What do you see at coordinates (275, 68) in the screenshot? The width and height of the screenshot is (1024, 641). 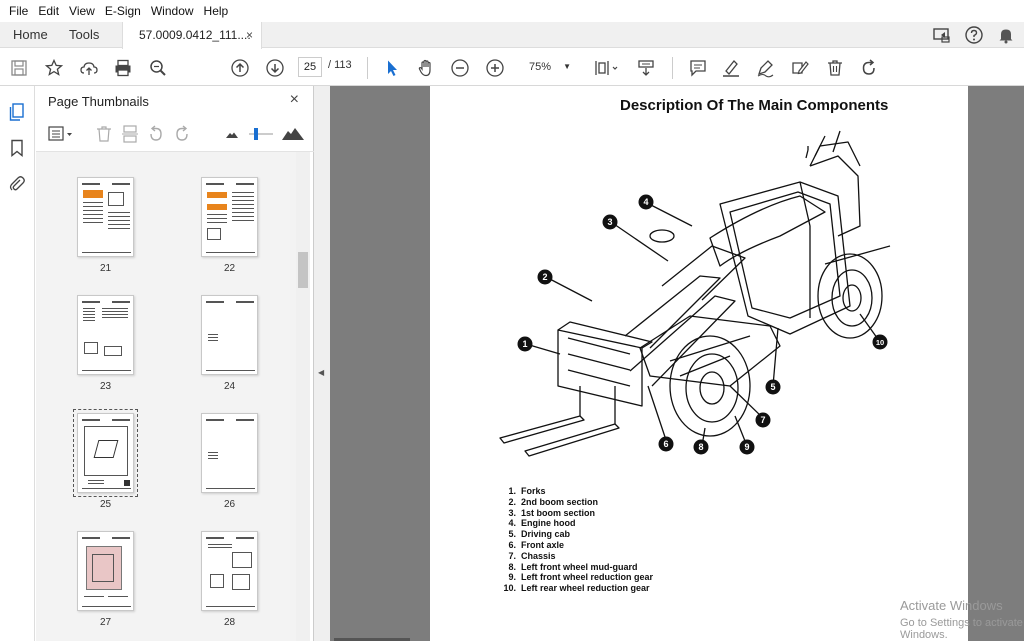 I see `next-page-icon` at bounding box center [275, 68].